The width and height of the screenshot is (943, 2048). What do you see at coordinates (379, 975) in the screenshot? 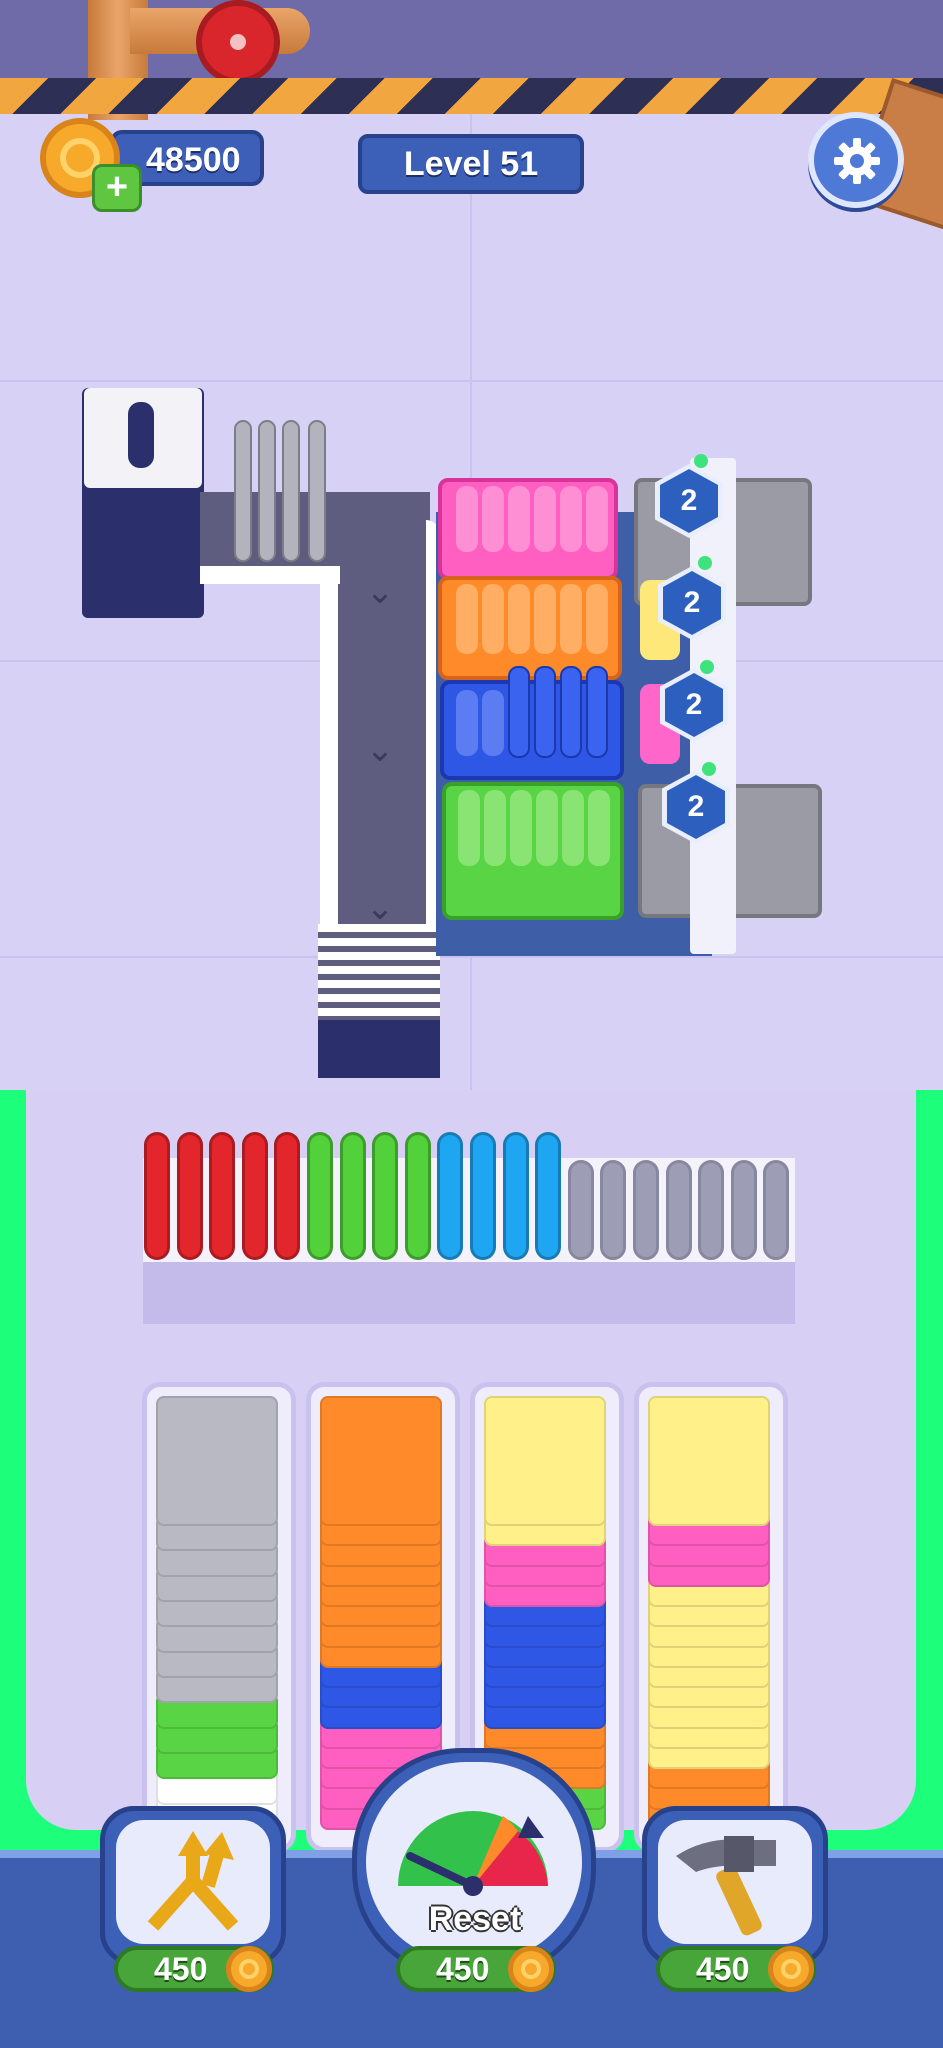
I see `conveyor-exit-stairs` at bounding box center [379, 975].